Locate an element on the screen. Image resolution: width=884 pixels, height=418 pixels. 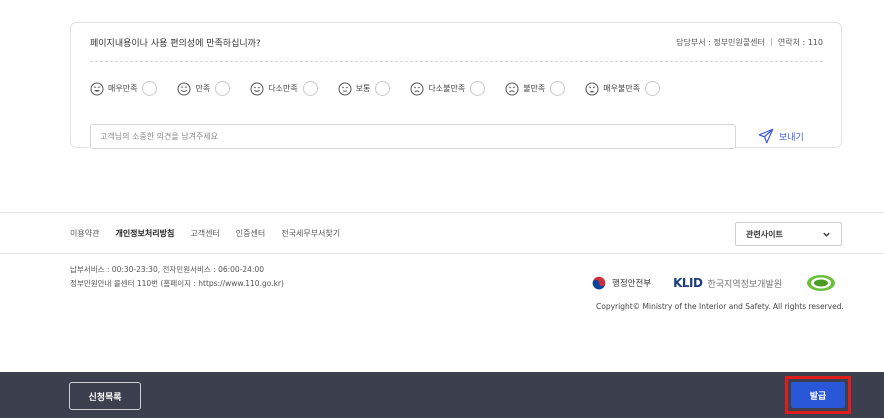
opinion-input is located at coordinates (413, 136).